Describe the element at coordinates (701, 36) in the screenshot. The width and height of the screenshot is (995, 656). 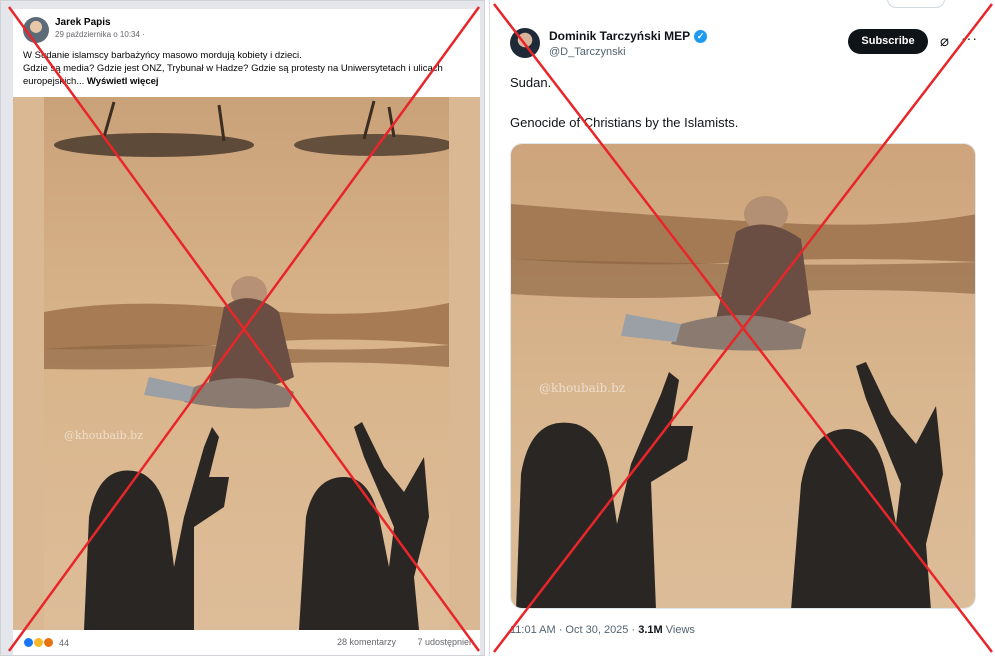
I see `verified-badge-icon: ✓` at that location.